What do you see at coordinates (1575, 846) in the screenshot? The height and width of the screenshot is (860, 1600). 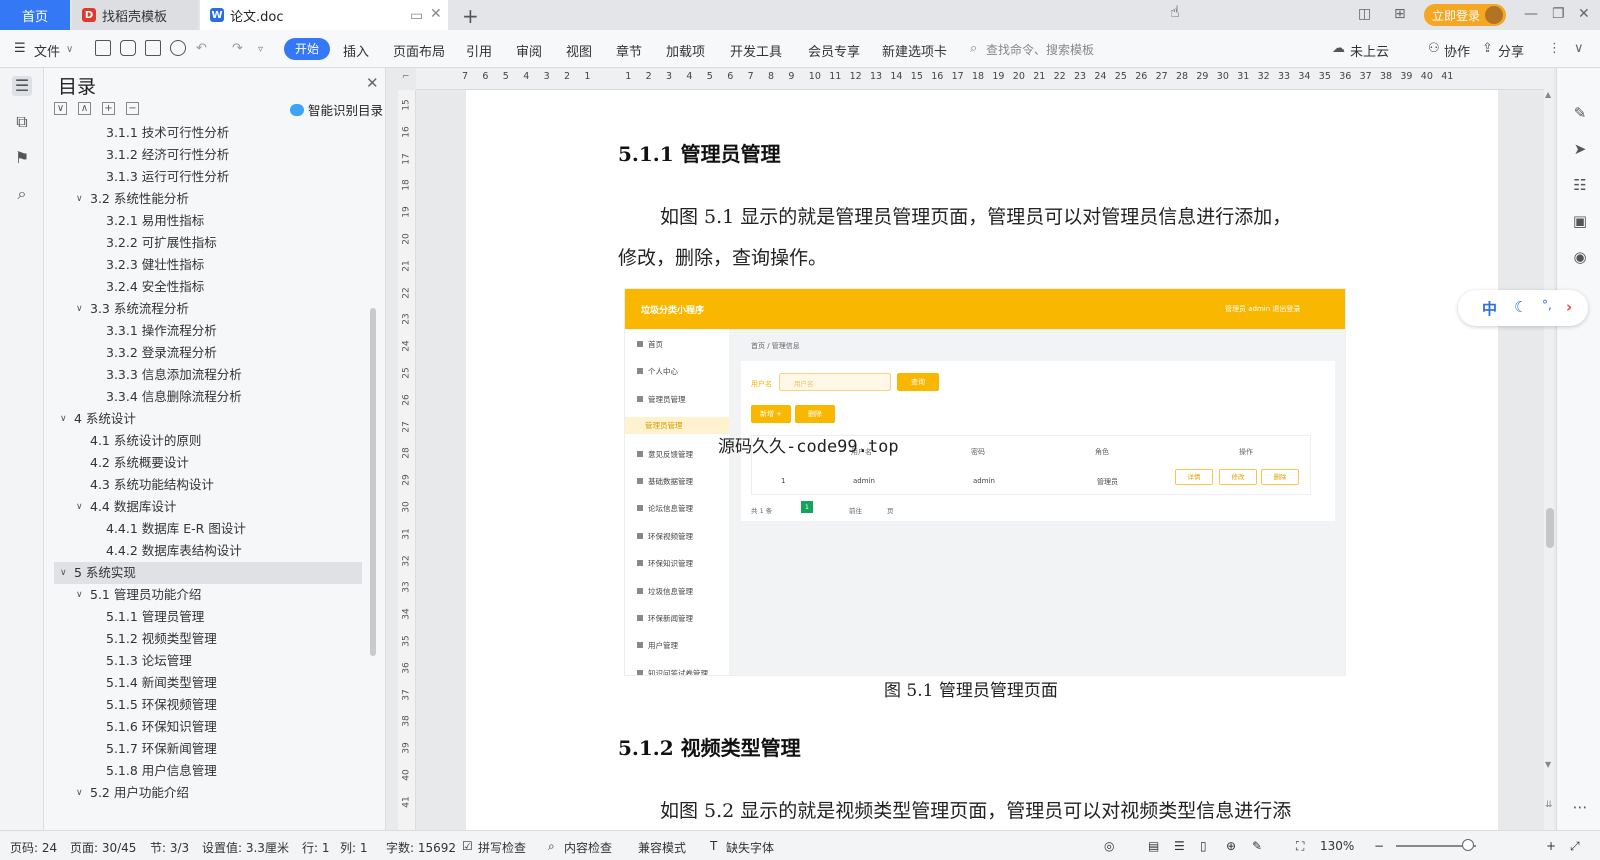 I see `fullscreen-icon: ⤢` at bounding box center [1575, 846].